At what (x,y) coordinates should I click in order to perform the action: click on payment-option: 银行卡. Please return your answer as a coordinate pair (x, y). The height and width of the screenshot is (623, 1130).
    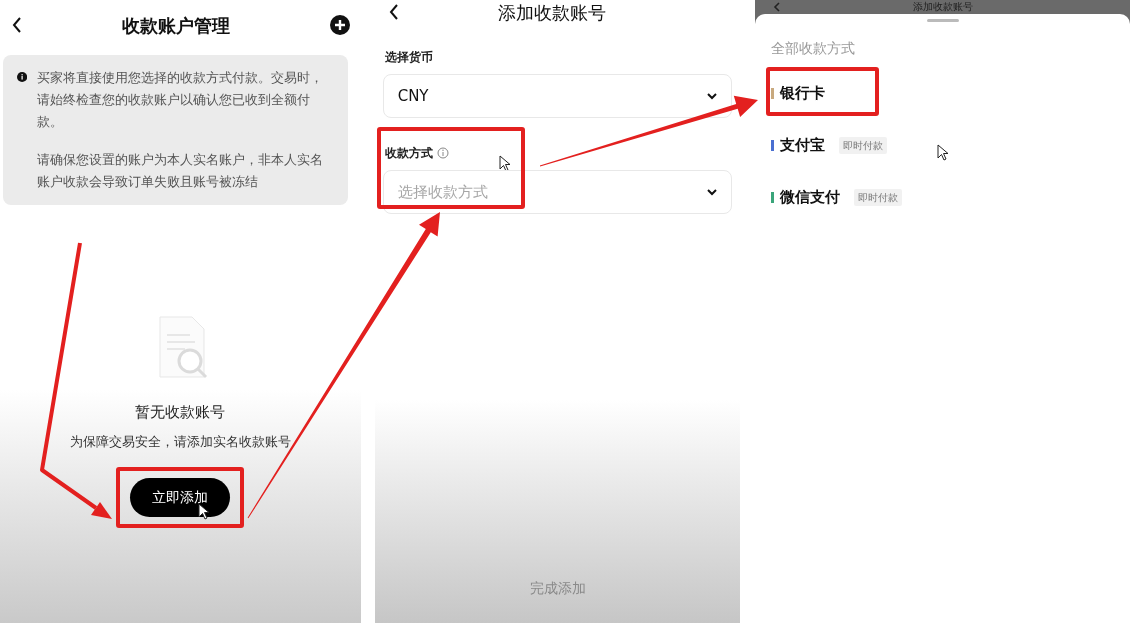
    Looking at the image, I should click on (942, 93).